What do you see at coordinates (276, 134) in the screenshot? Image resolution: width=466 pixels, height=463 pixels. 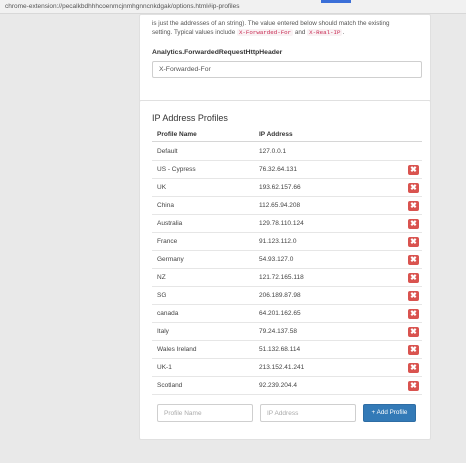 I see `column-header-ip: IP Address` at bounding box center [276, 134].